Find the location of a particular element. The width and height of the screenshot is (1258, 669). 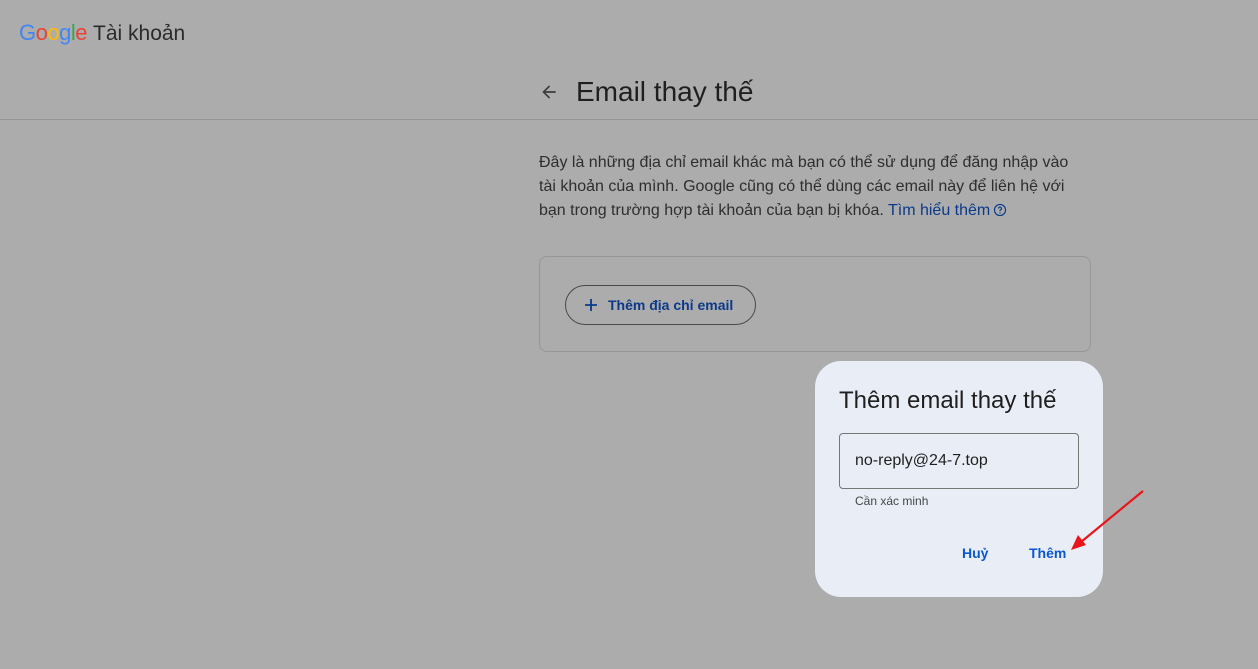

learn-more-label: Tìm hiểu thêm is located at coordinates (939, 210).